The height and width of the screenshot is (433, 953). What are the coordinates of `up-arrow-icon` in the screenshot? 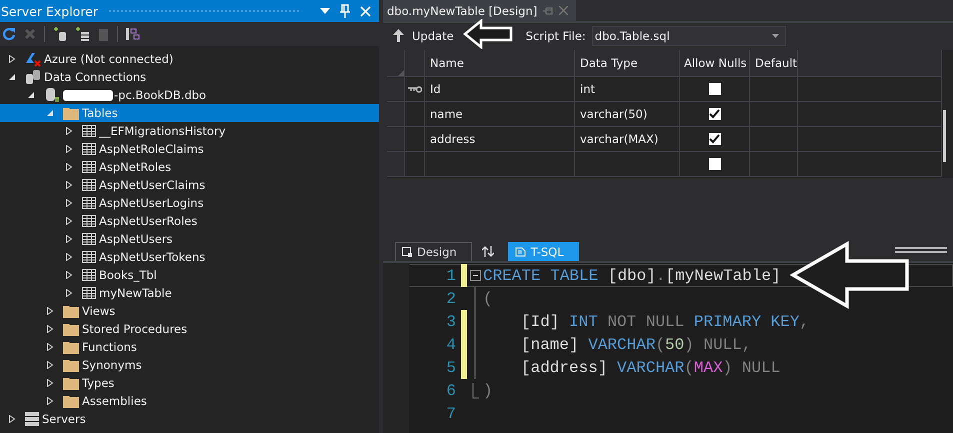 It's located at (398, 35).